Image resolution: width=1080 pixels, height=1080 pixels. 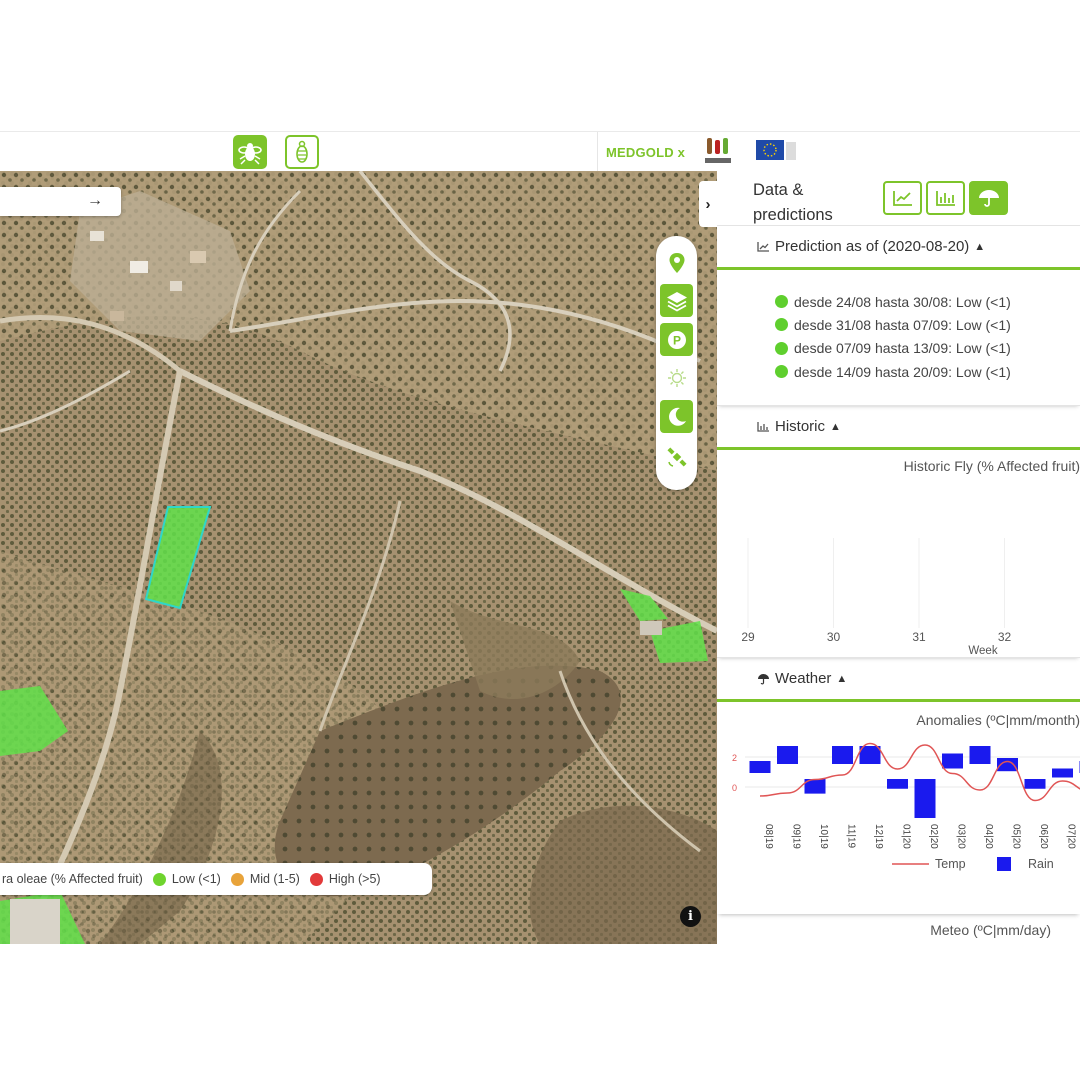 I want to click on top-bar: MEDGOLD x, so click(x=540, y=151).